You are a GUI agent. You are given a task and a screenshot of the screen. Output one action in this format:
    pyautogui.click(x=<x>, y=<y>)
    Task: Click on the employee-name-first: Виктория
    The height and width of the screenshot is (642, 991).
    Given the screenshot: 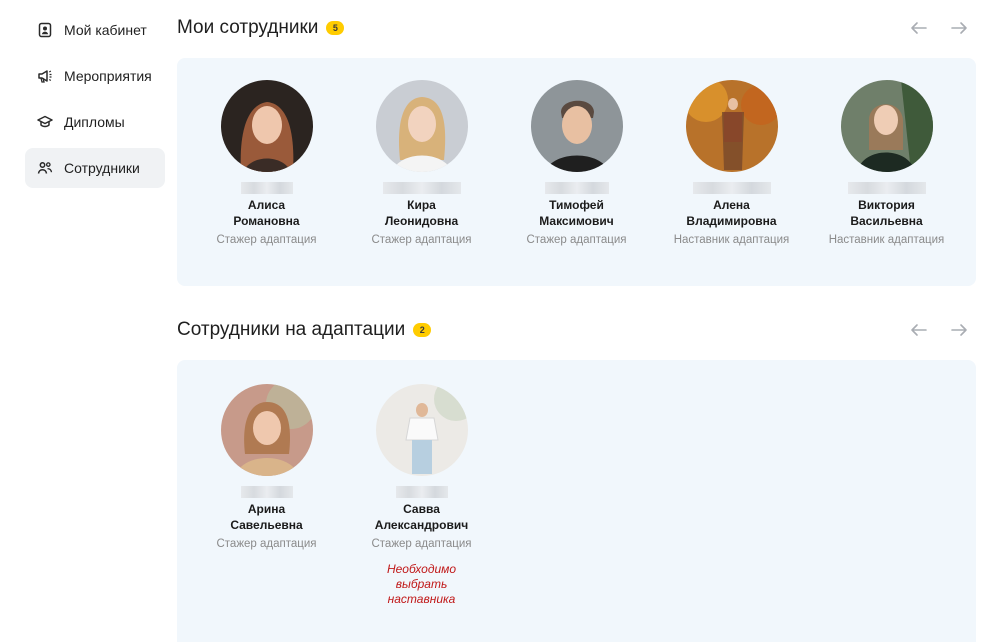 What is the action you would take?
    pyautogui.click(x=886, y=205)
    